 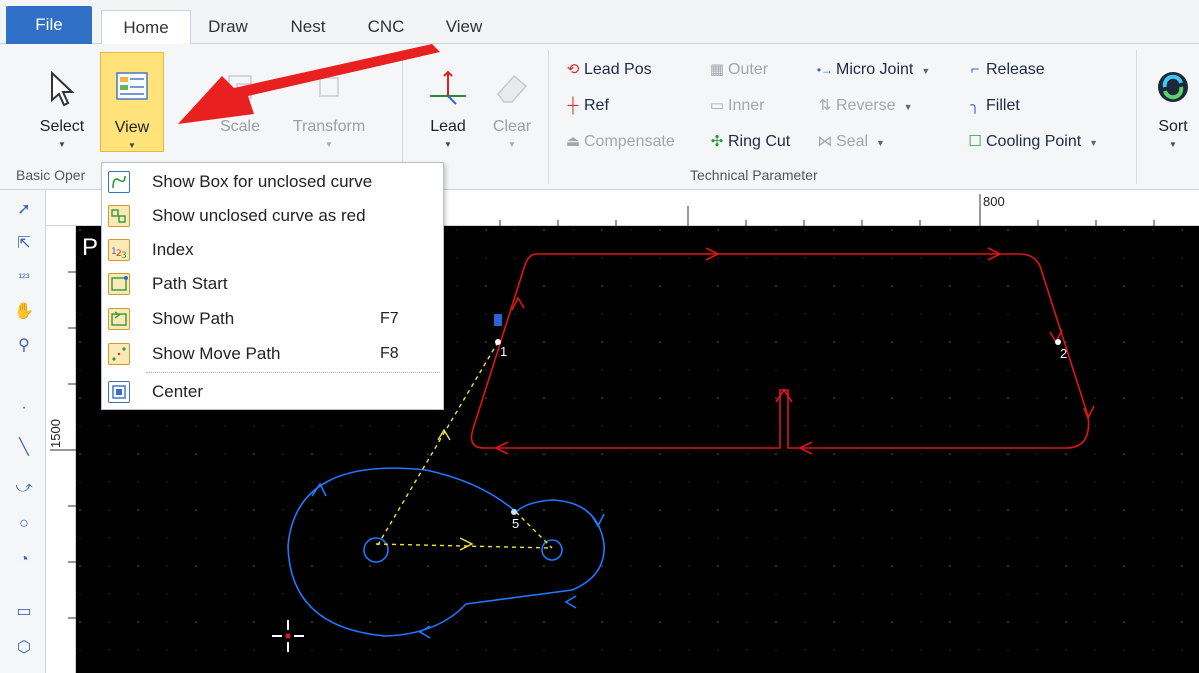 What do you see at coordinates (24, 408) in the screenshot?
I see `point-tool-icon: ·` at bounding box center [24, 408].